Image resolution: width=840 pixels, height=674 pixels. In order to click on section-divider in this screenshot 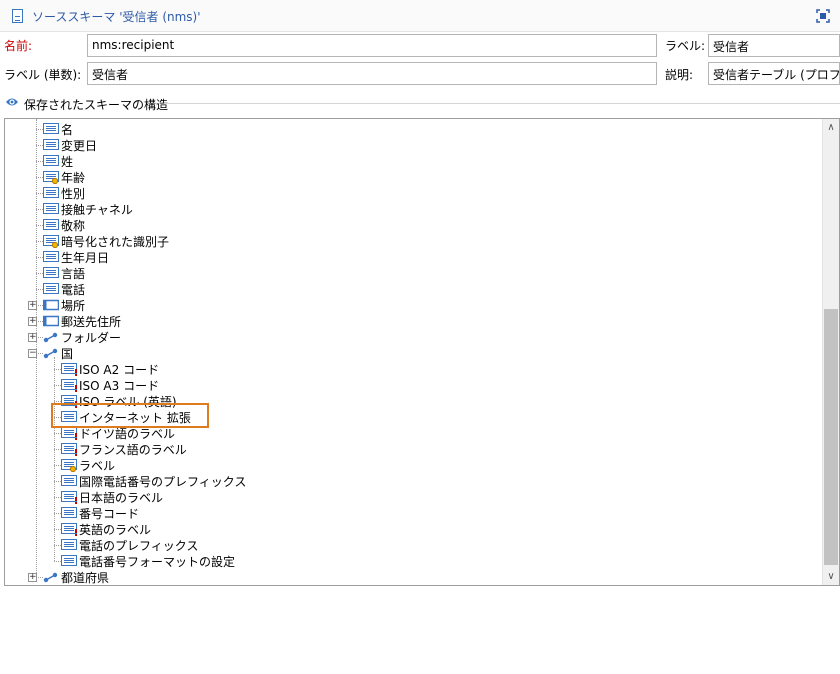, I will do `click(502, 103)`.